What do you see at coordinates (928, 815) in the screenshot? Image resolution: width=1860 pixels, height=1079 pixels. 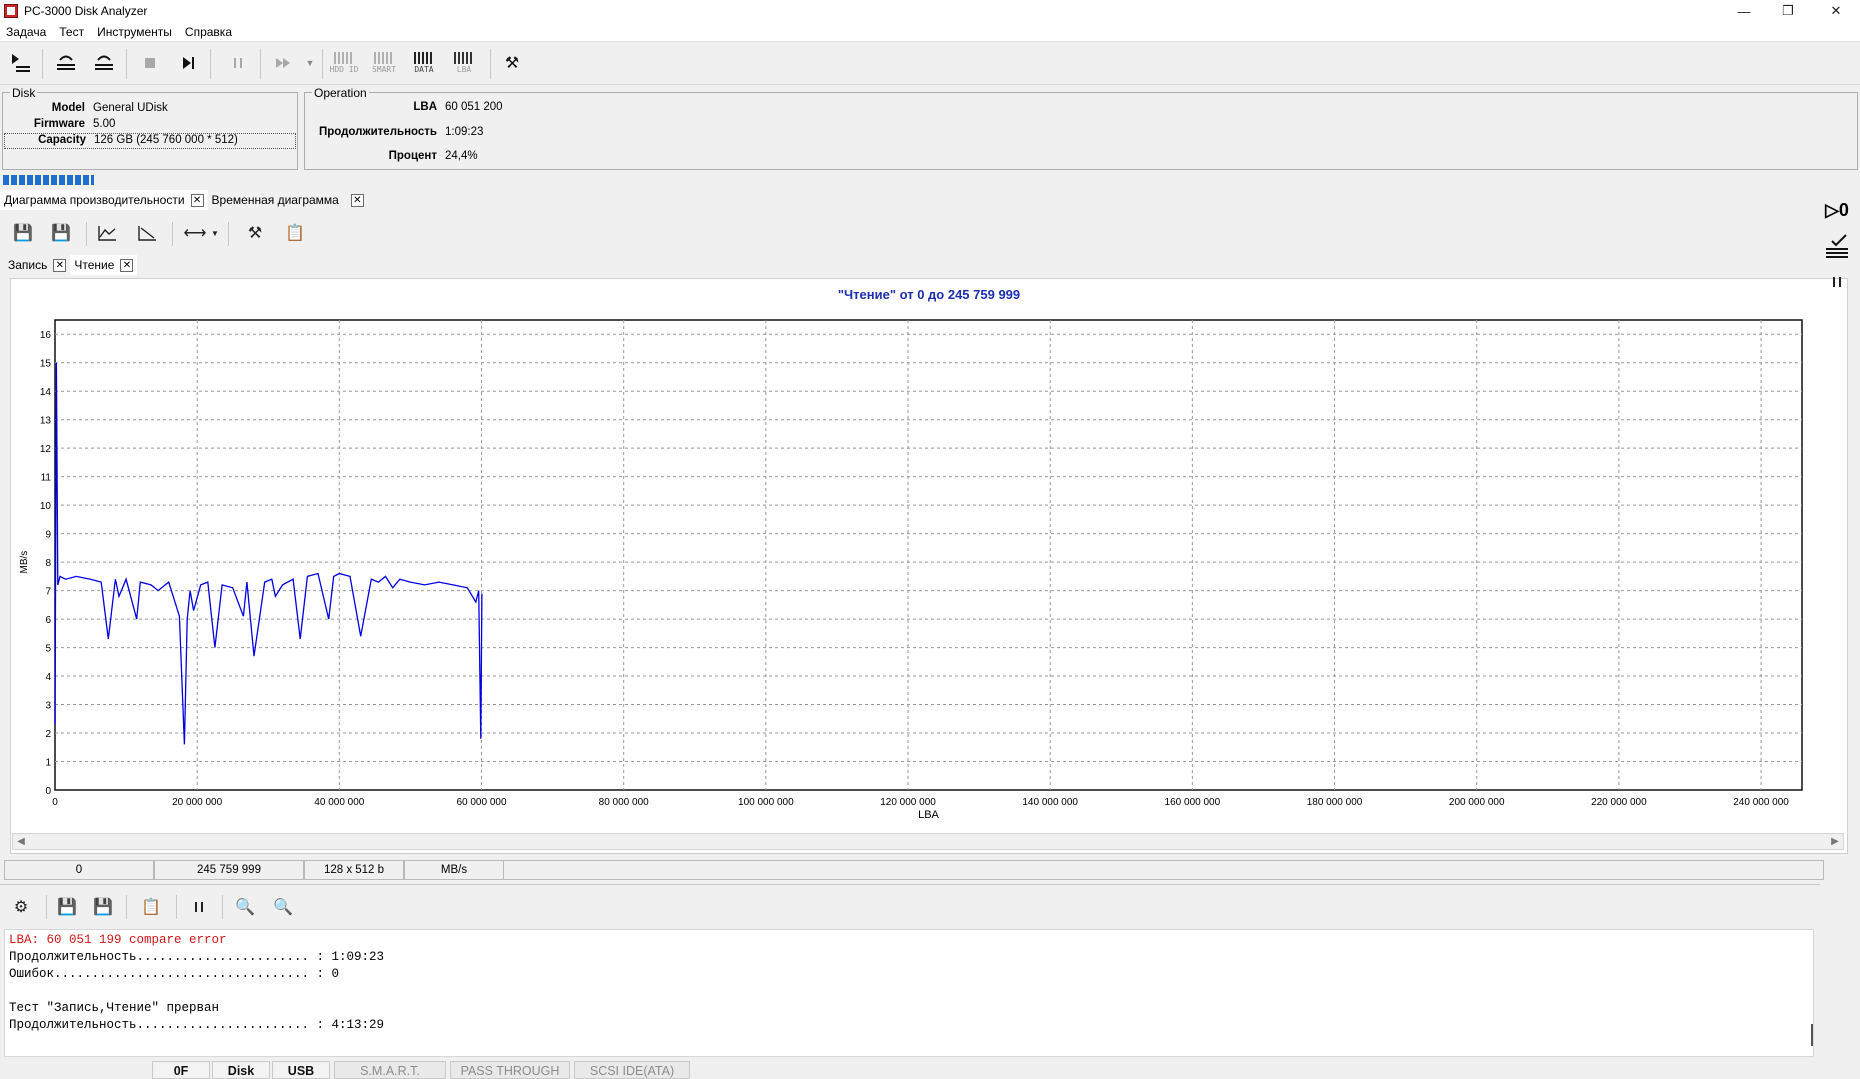 I see `x-axis-label: LBA` at bounding box center [928, 815].